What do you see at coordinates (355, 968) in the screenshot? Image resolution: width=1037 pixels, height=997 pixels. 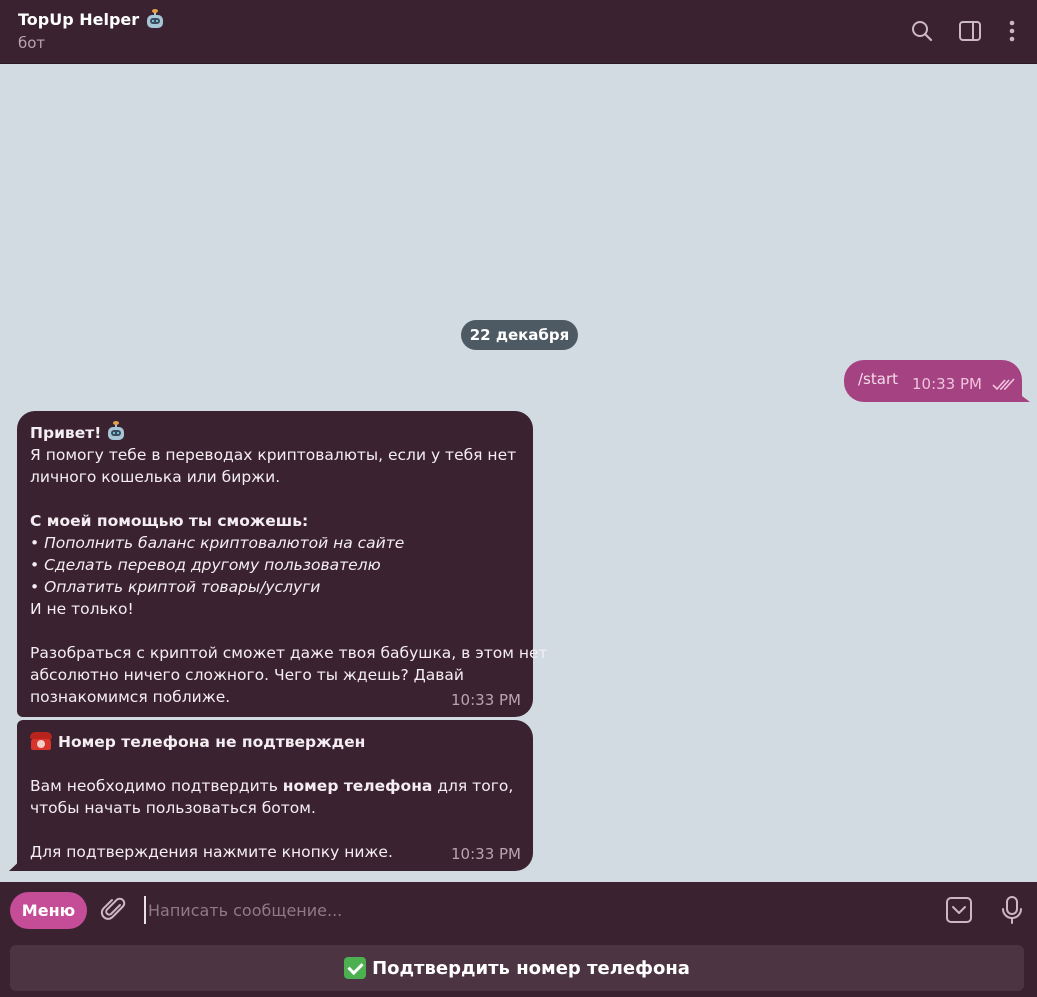 I see `check-mark-icon` at bounding box center [355, 968].